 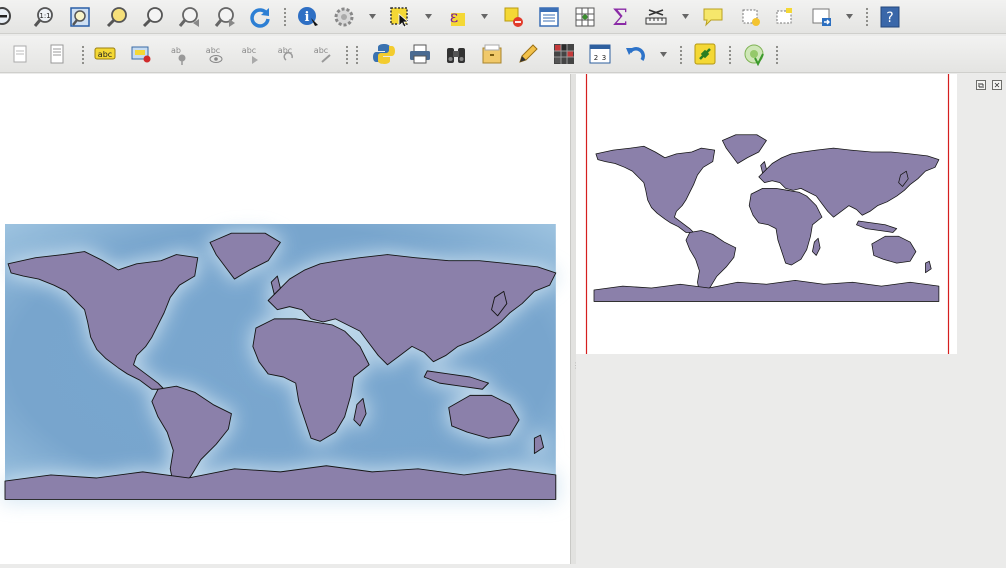 I want to click on zoom-to-layer-icon, so click(x=152, y=17).